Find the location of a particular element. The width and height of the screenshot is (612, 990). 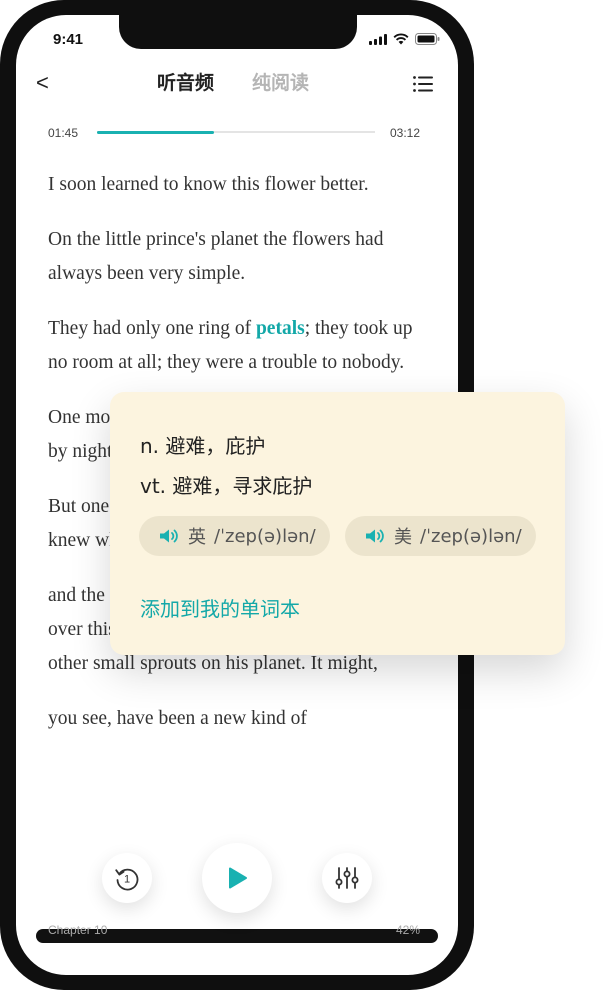

equalizer-icon is located at coordinates (347, 878).